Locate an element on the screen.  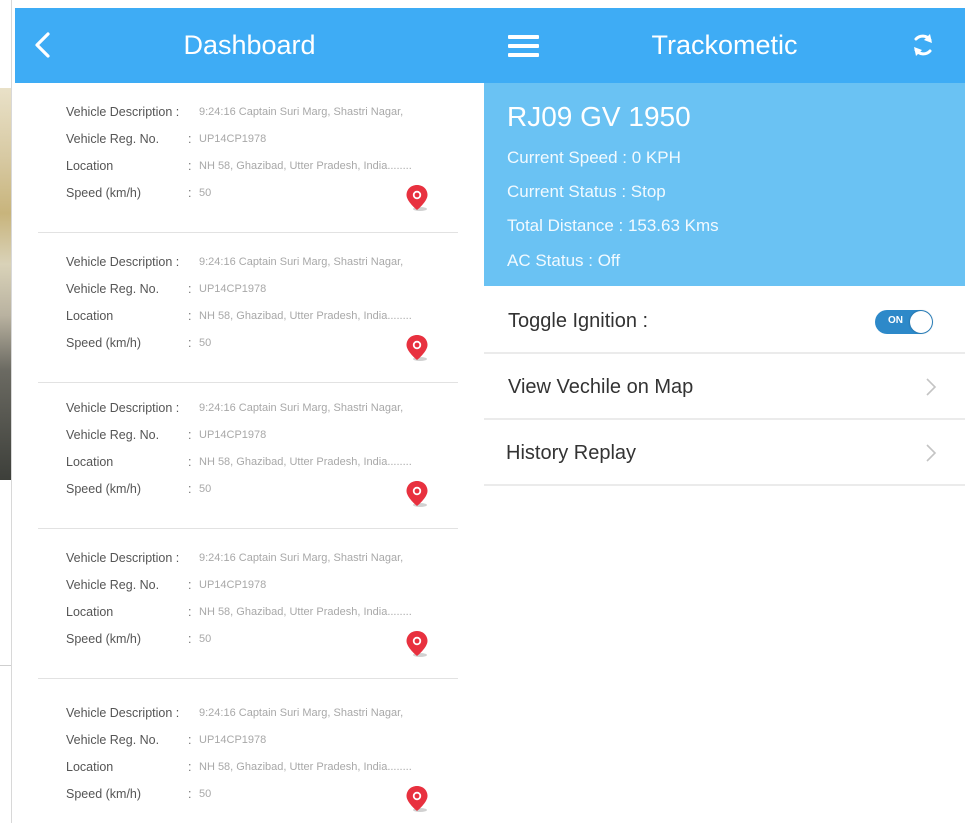
ac-status: AC Status : Off is located at coordinates (564, 260).